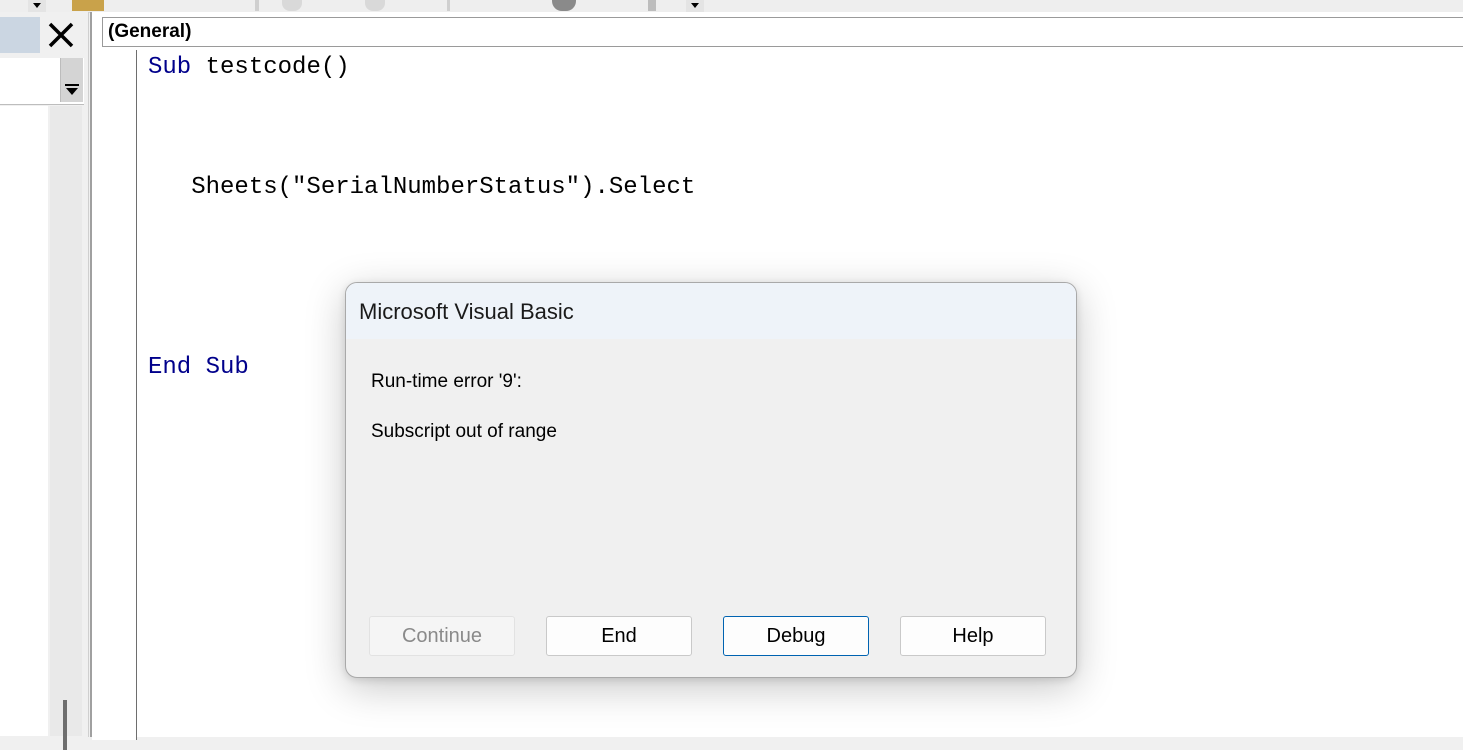 This screenshot has width=1463, height=750. I want to click on undo-icon, so click(292, 5).